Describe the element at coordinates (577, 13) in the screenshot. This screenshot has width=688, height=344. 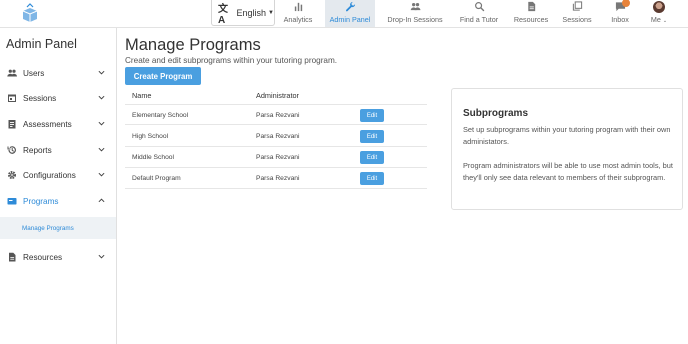
I see `nav-sessions: Sessions` at that location.